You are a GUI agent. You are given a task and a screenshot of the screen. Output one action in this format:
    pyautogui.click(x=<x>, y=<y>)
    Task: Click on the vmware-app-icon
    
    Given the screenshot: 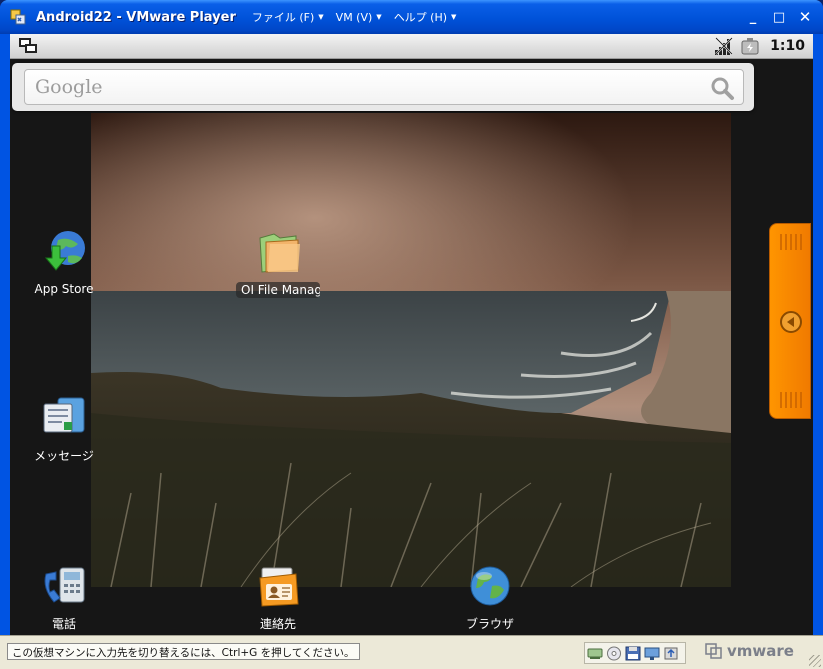 What is the action you would take?
    pyautogui.click(x=19, y=17)
    